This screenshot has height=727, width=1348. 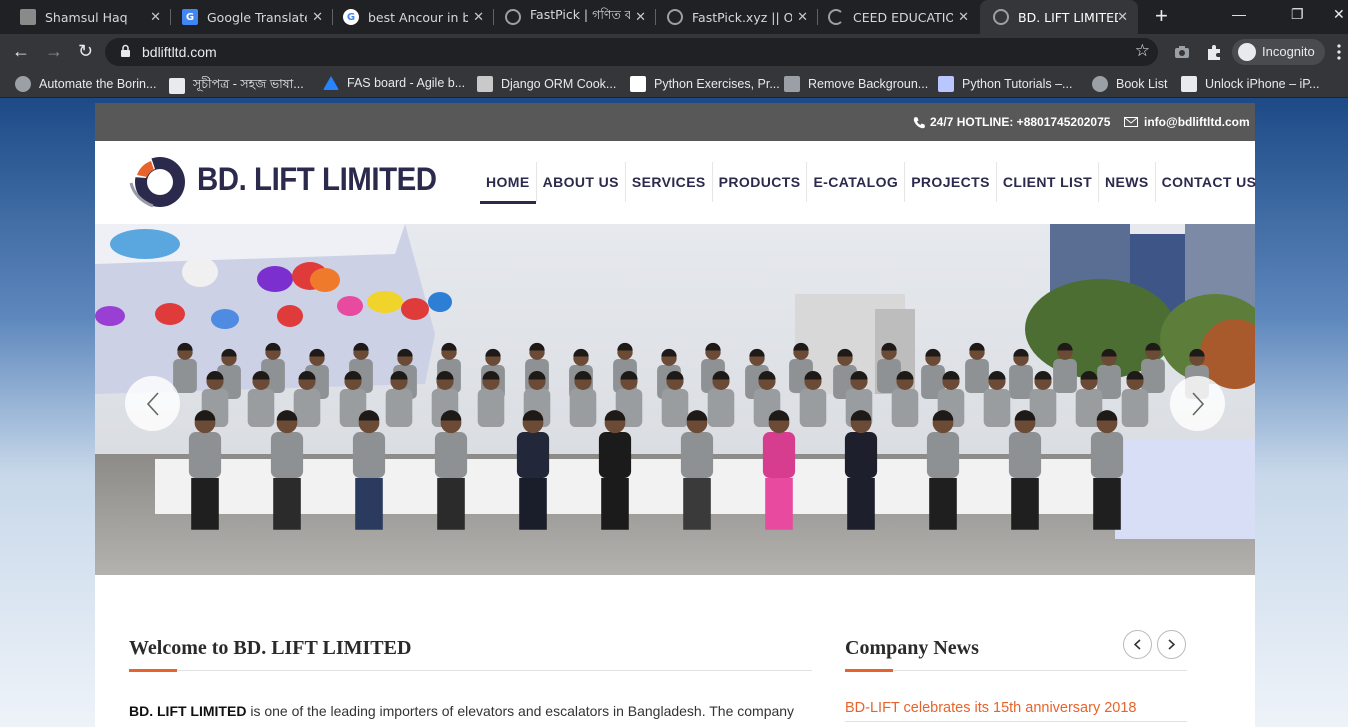 I want to click on layers-icon, so click(x=792, y=84).